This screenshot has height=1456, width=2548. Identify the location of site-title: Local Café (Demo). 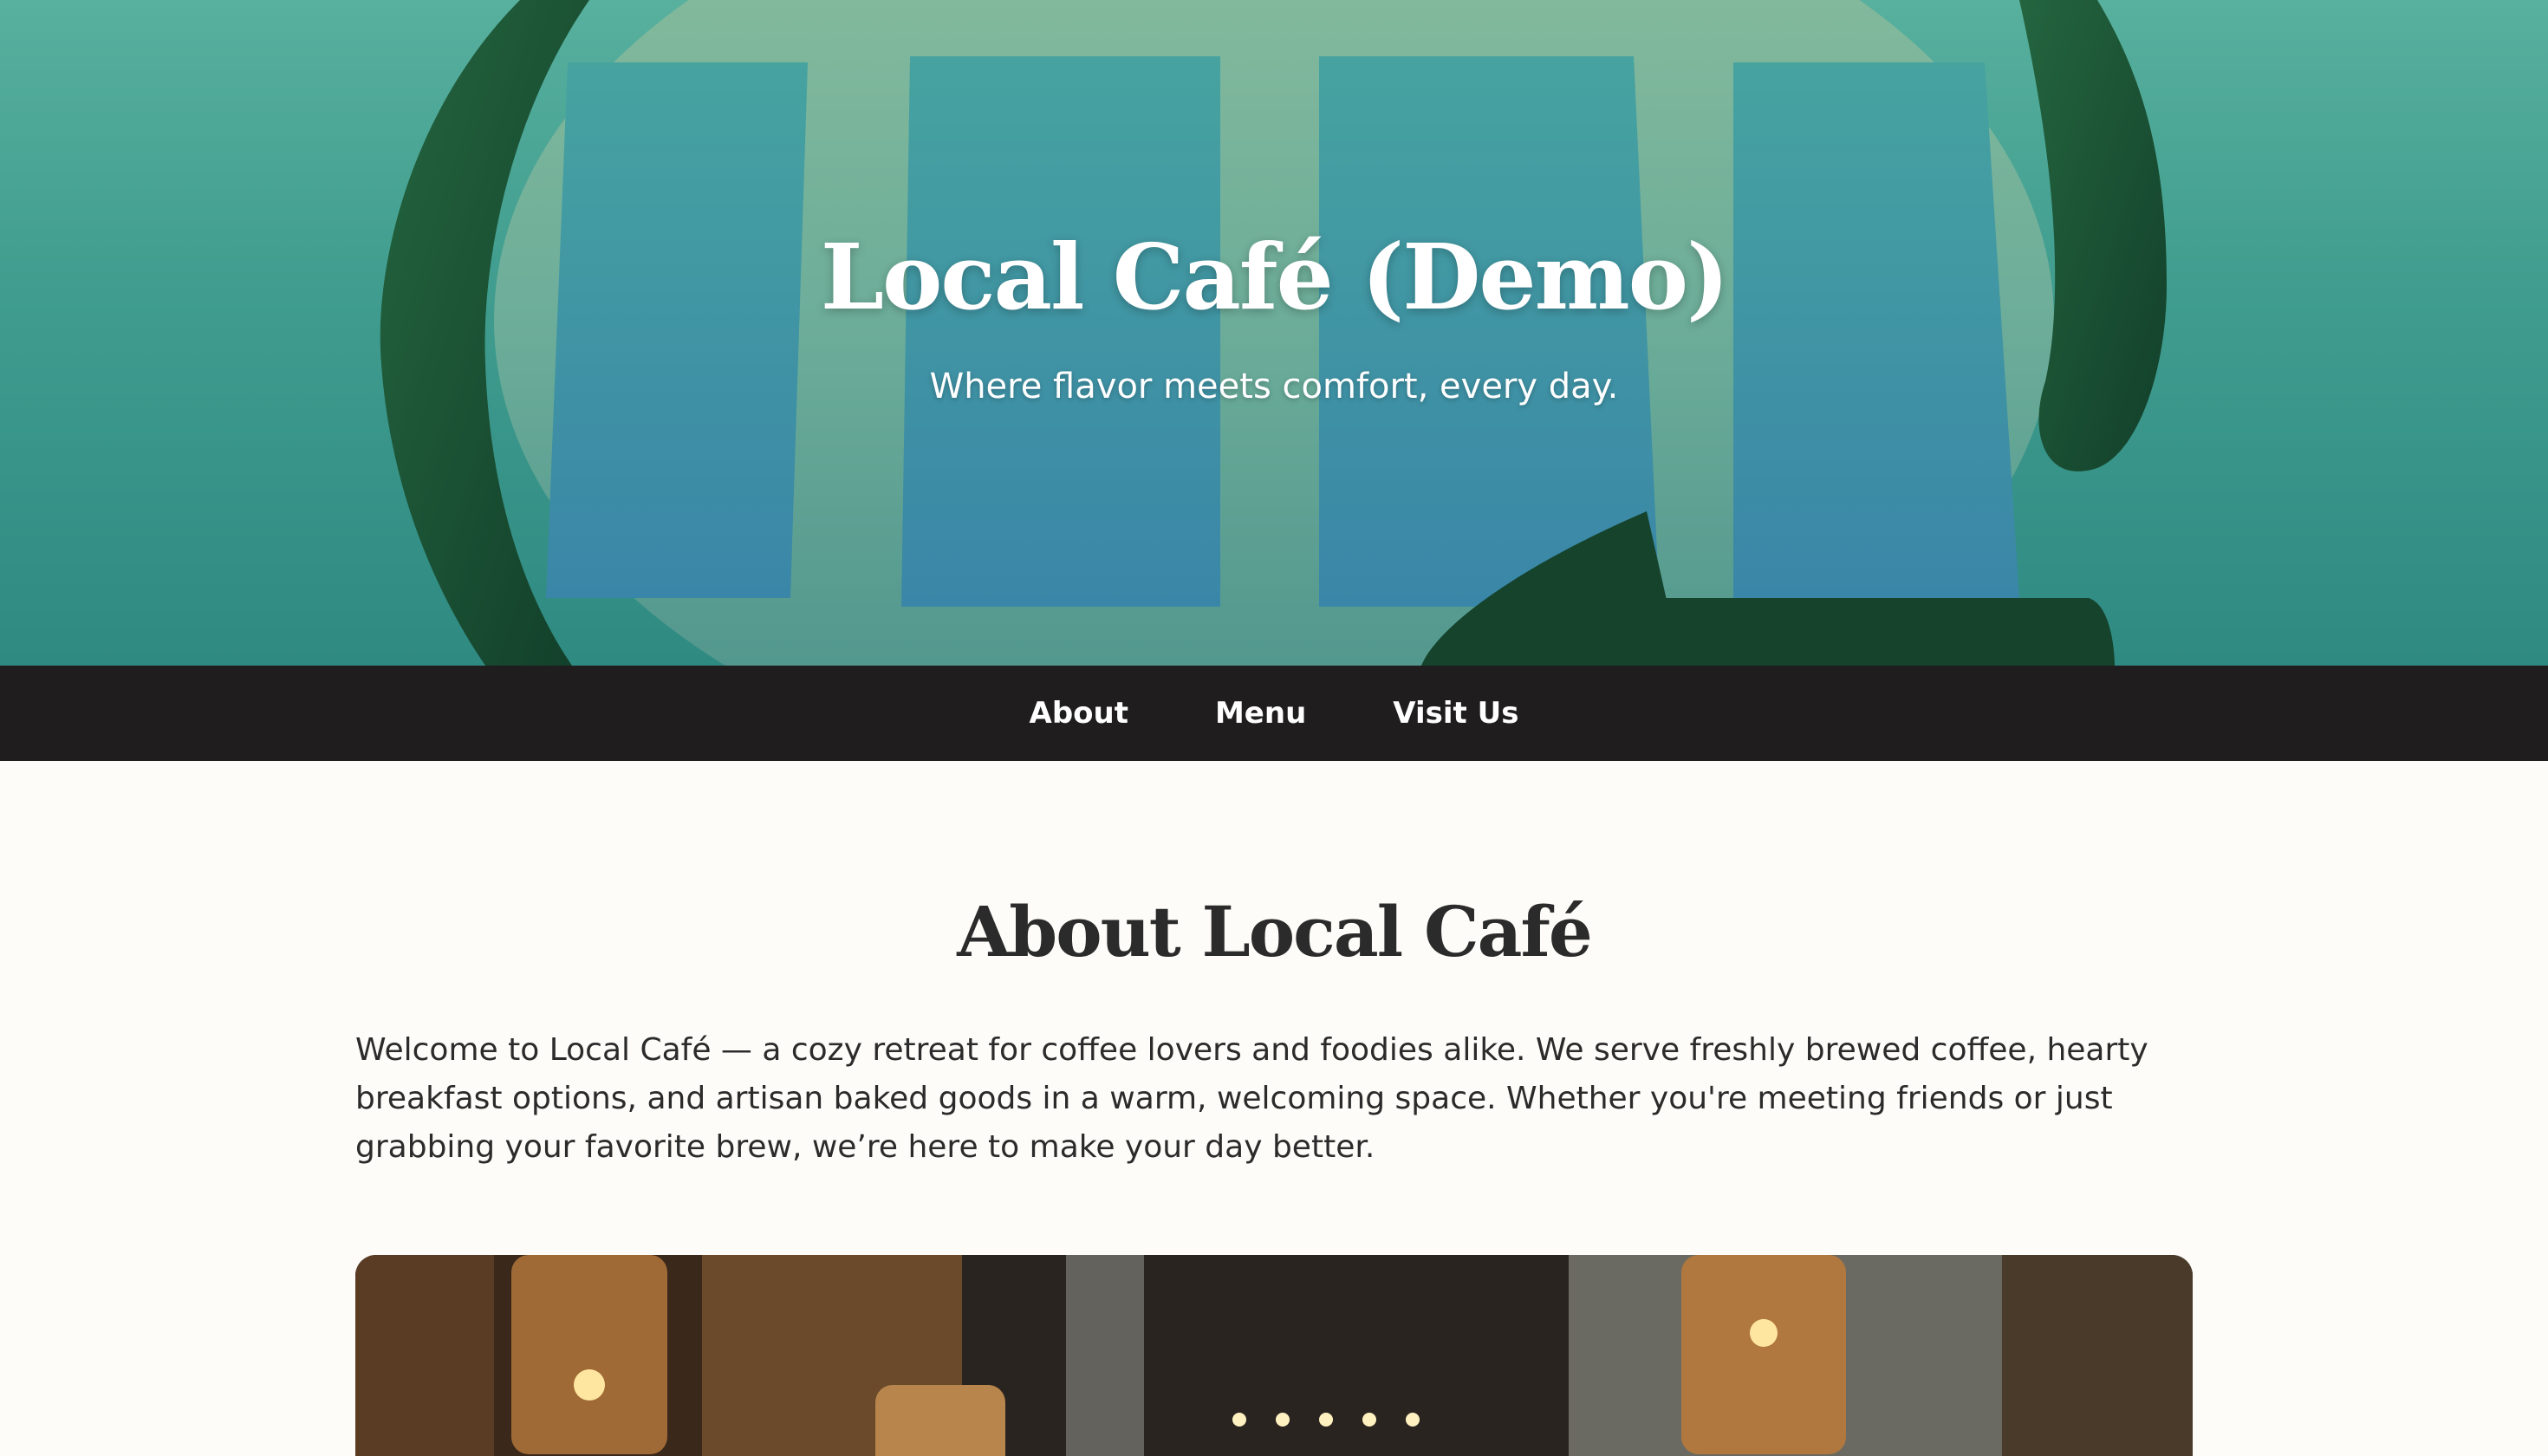
(1274, 277).